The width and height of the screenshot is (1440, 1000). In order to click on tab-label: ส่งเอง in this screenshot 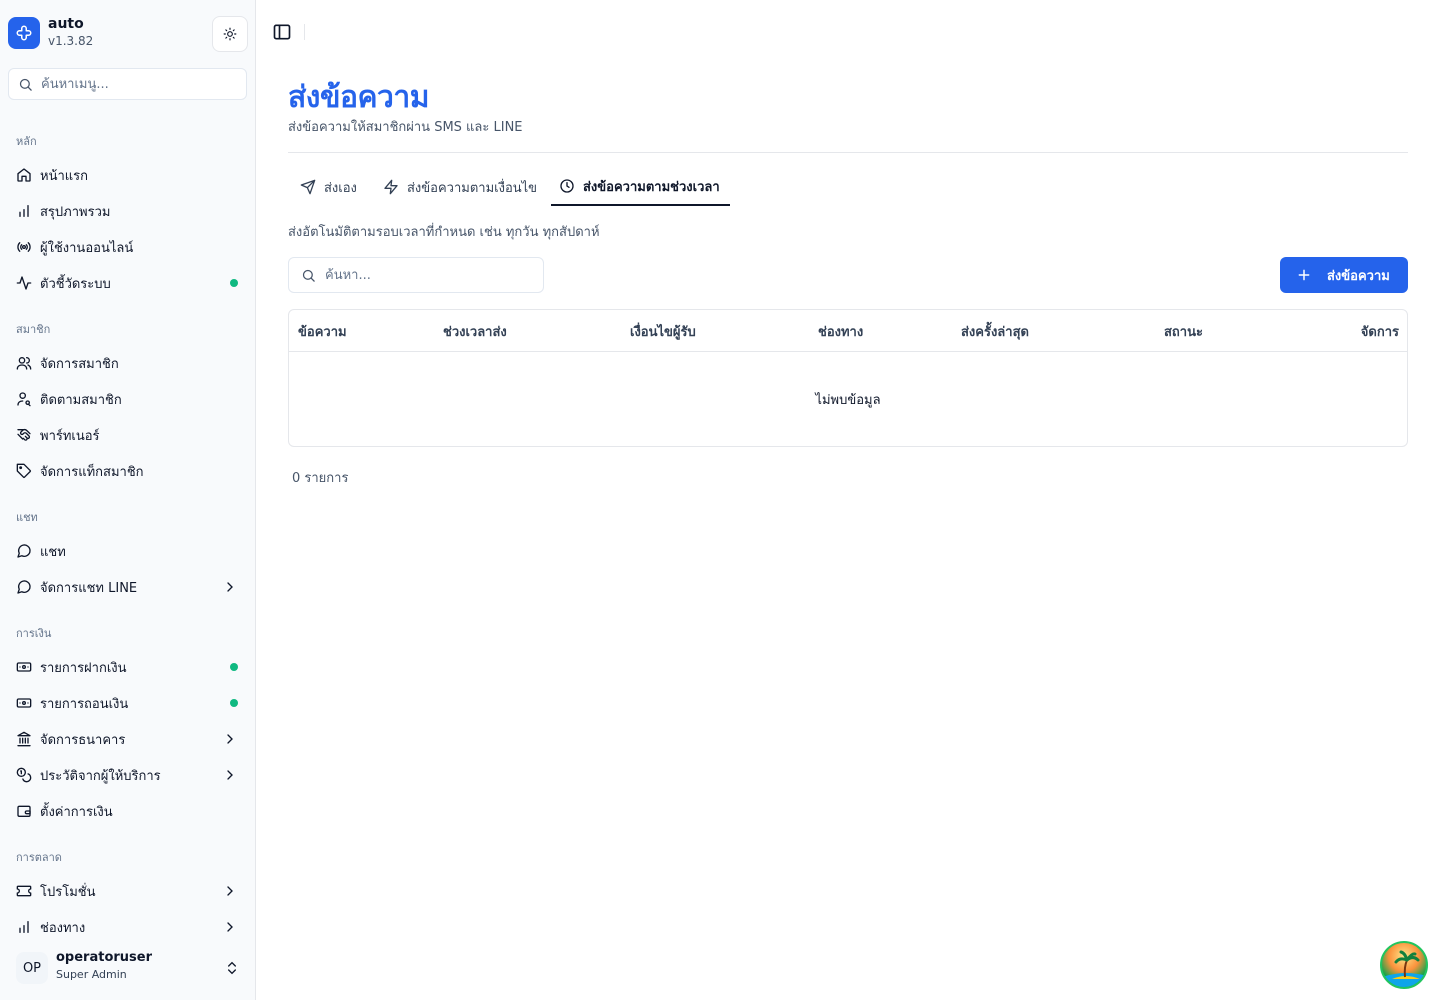, I will do `click(340, 188)`.